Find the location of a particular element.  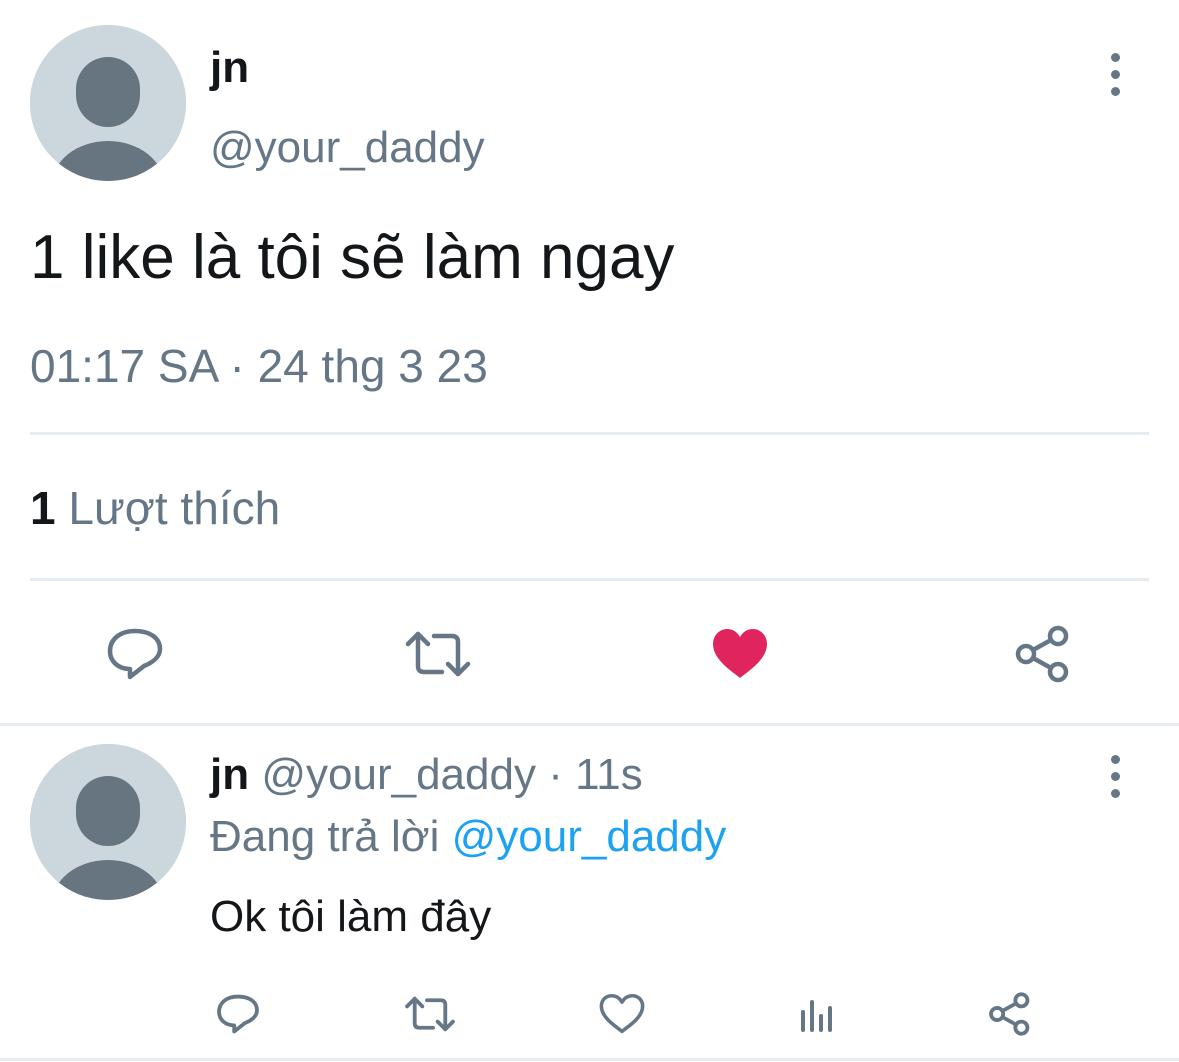

reply-more-options-button is located at coordinates (1115, 776).